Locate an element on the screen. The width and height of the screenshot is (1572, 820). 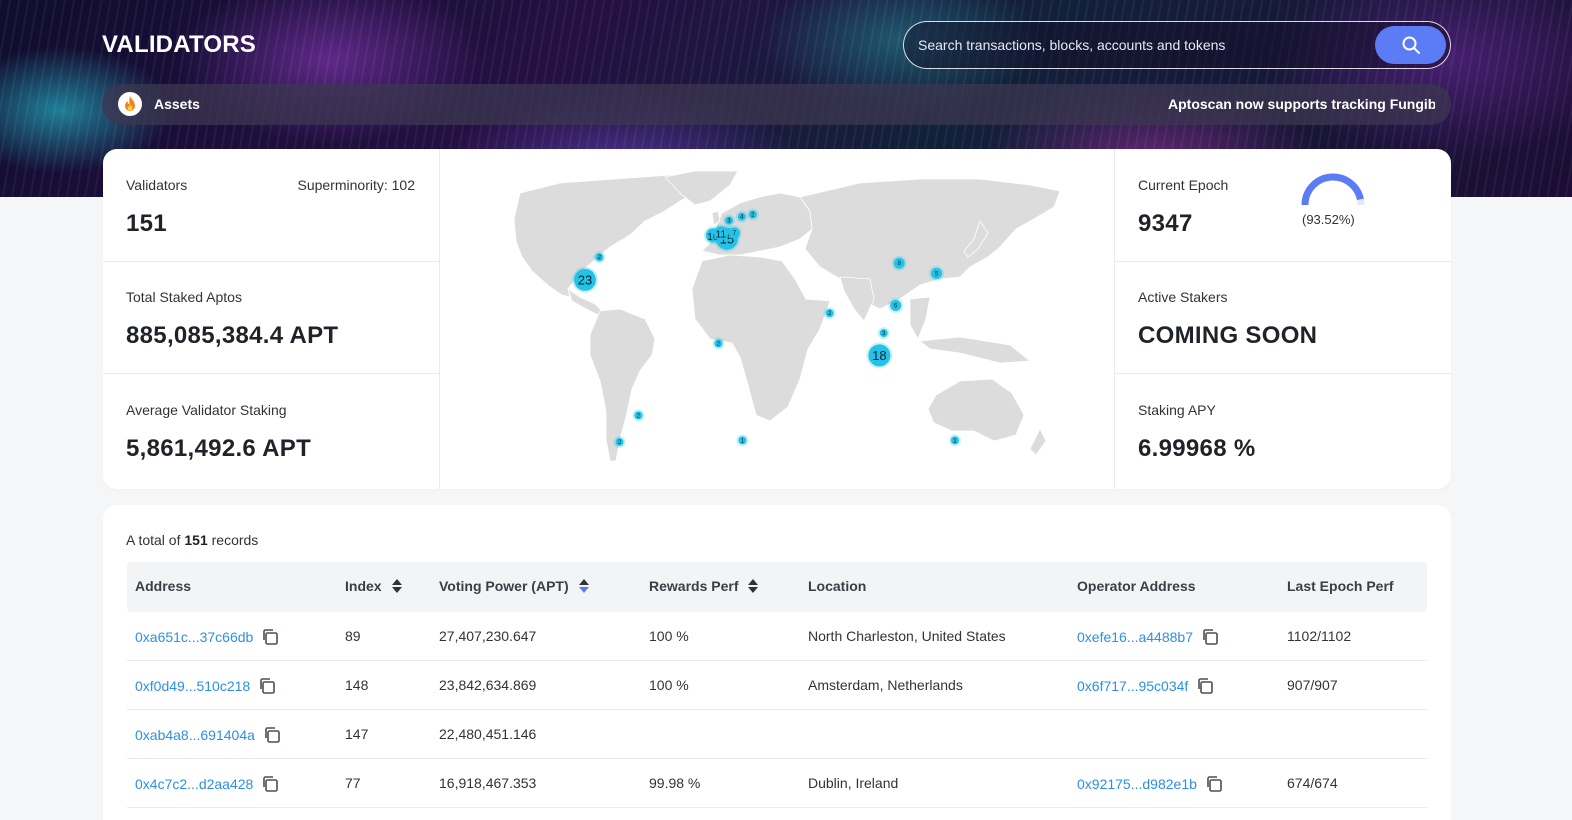
india is located at coordinates (857, 299).